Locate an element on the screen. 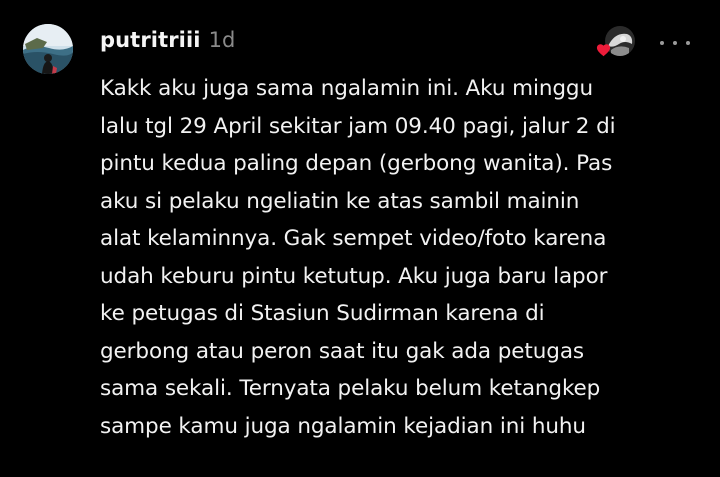 The image size is (720, 477). comment-header: putritriii 1d is located at coordinates (167, 43).